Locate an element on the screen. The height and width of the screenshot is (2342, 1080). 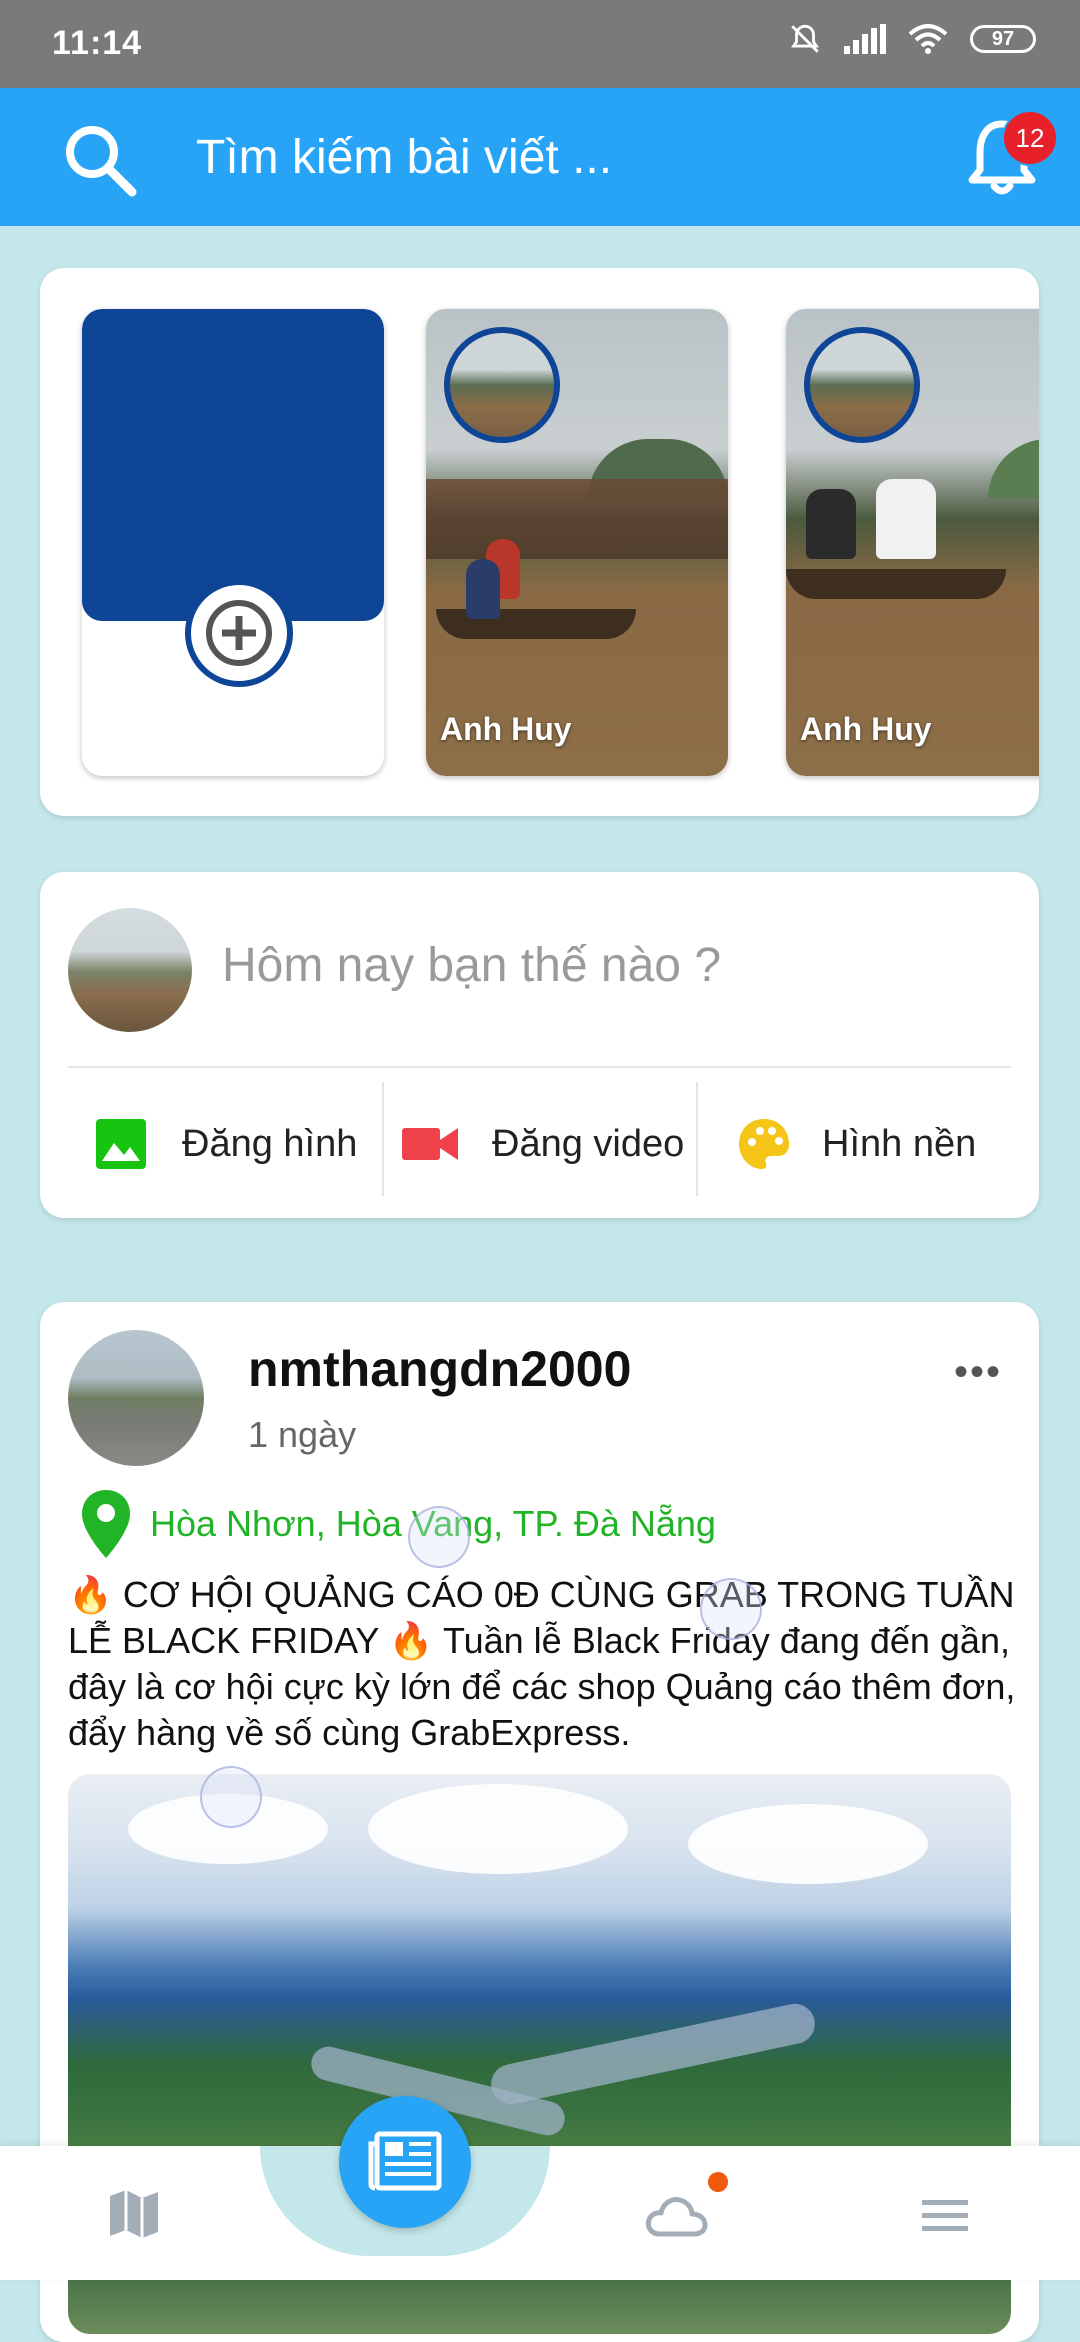
user-avatar is located at coordinates (130, 970).